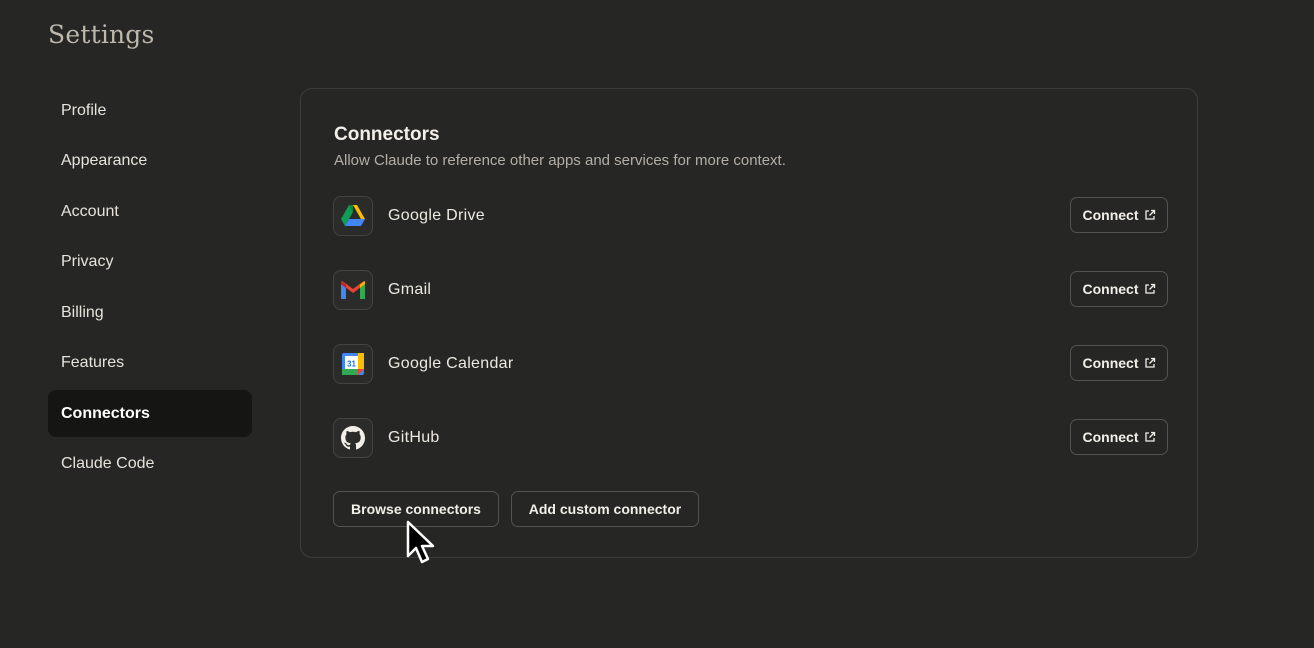  I want to click on sidebar-item-privacy: Privacy, so click(150, 262).